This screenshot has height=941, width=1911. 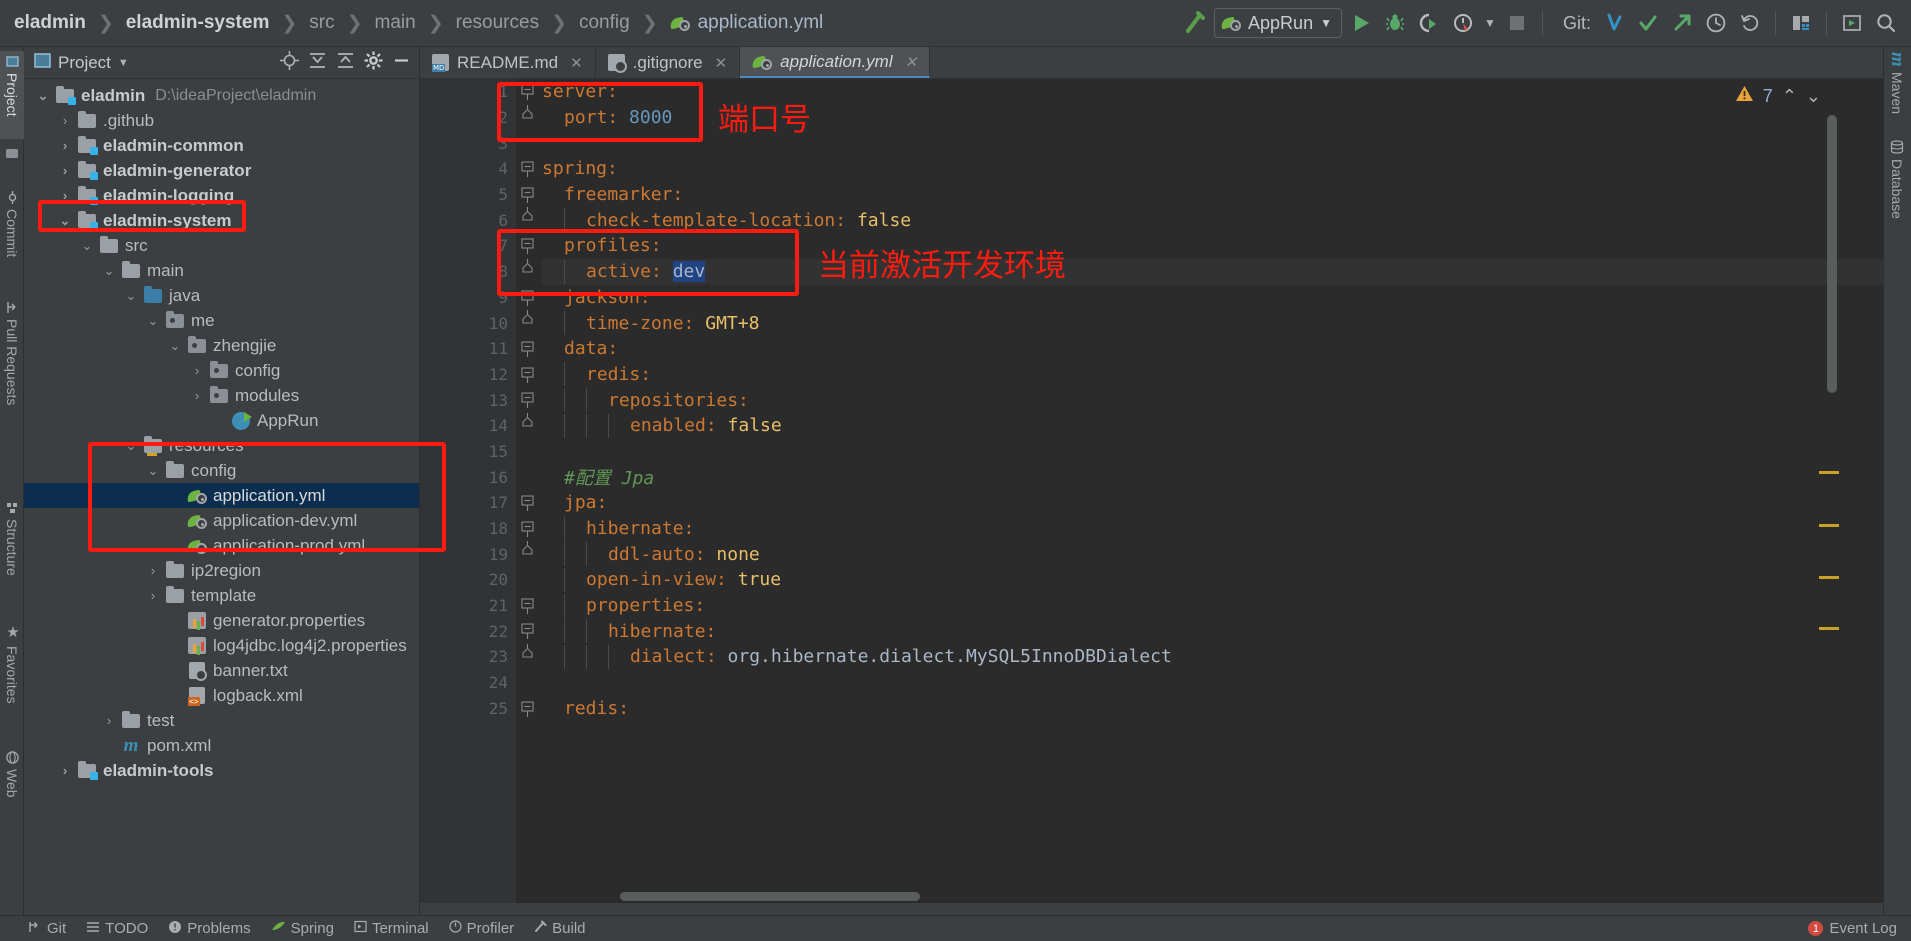 What do you see at coordinates (1212, 323) in the screenshot?
I see `code-line: time-zone: GMT+8` at bounding box center [1212, 323].